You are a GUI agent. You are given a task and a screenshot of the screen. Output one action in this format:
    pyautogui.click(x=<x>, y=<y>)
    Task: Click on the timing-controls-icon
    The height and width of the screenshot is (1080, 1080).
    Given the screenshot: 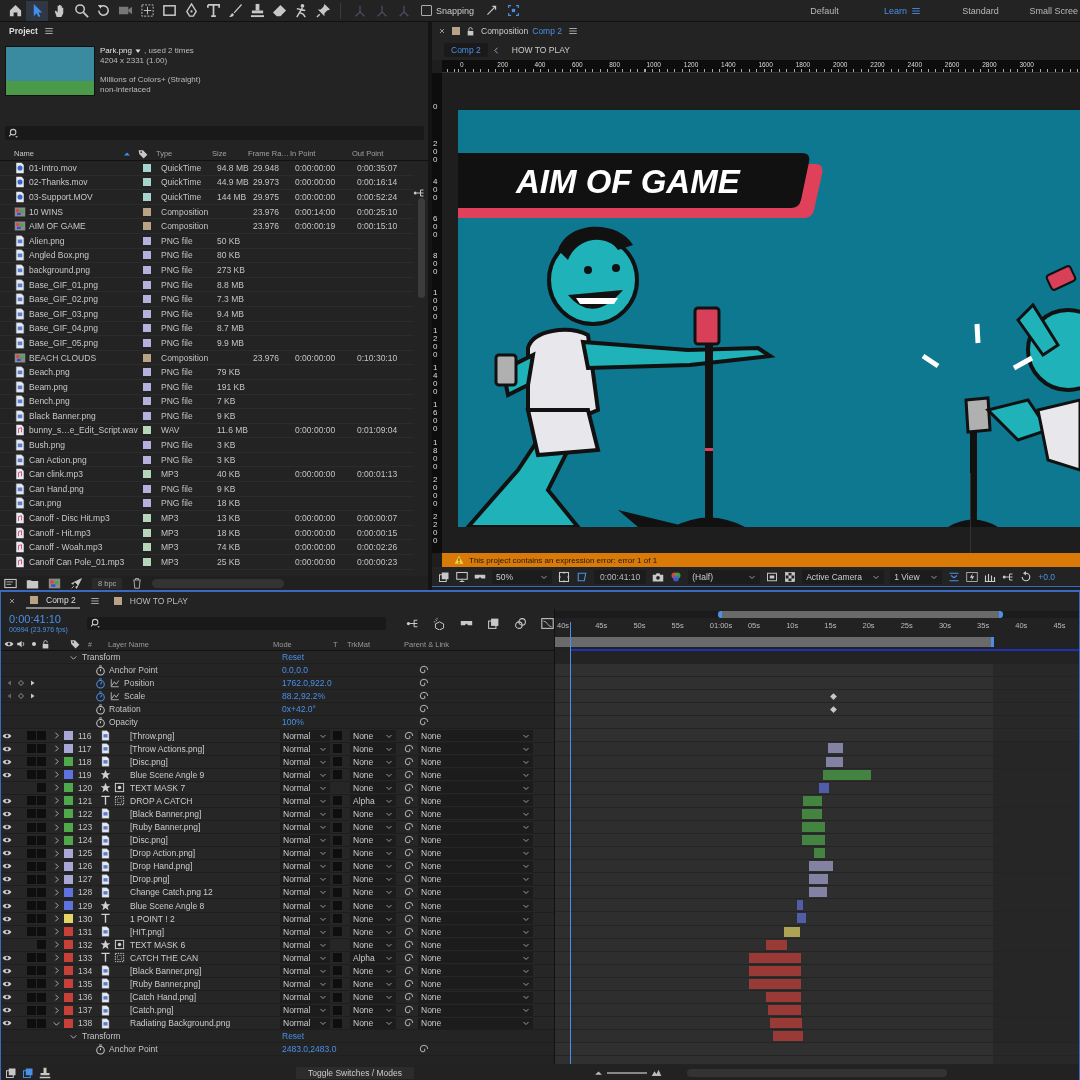 What is the action you would take?
    pyautogui.click(x=45, y=1072)
    